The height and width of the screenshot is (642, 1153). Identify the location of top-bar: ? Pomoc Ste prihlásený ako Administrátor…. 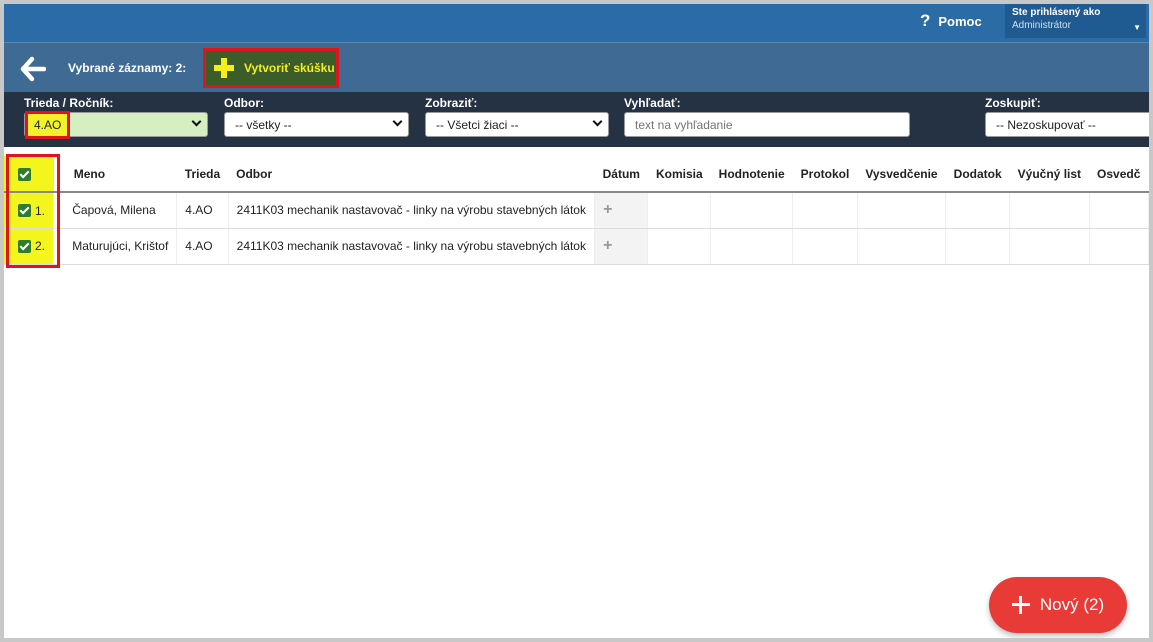
(576, 23).